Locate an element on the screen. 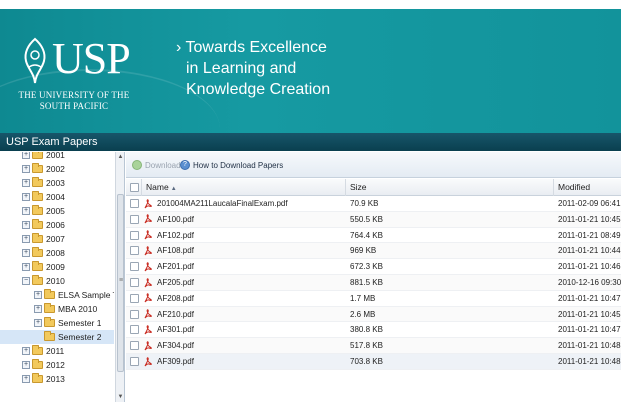 The image size is (621, 402). app-title: USP Exam Papers is located at coordinates (52, 142).